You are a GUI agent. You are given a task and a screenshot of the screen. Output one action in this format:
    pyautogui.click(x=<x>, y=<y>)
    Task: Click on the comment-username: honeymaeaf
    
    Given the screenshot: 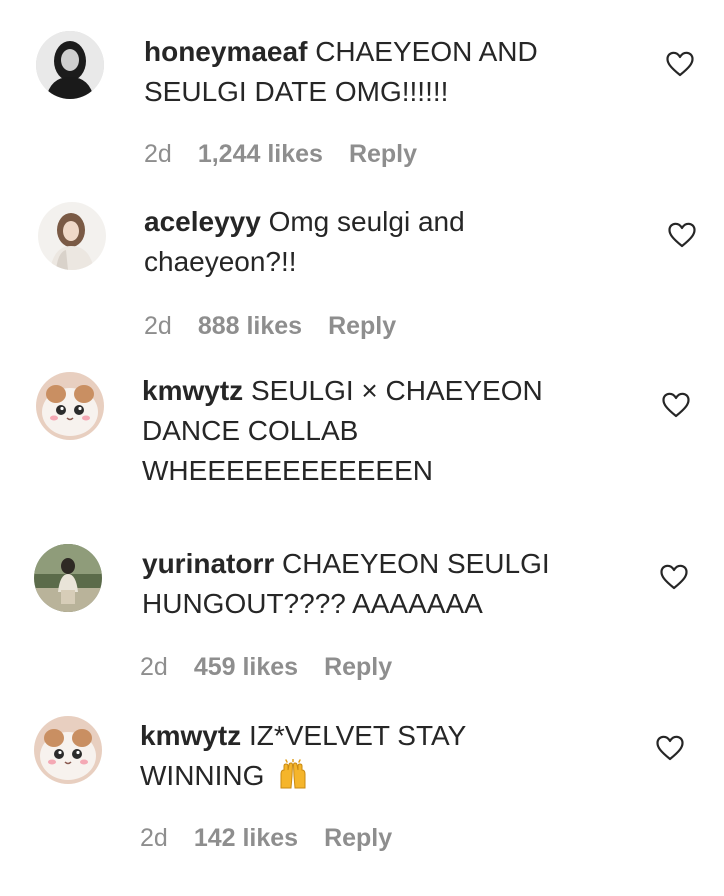 What is the action you would take?
    pyautogui.click(x=225, y=51)
    